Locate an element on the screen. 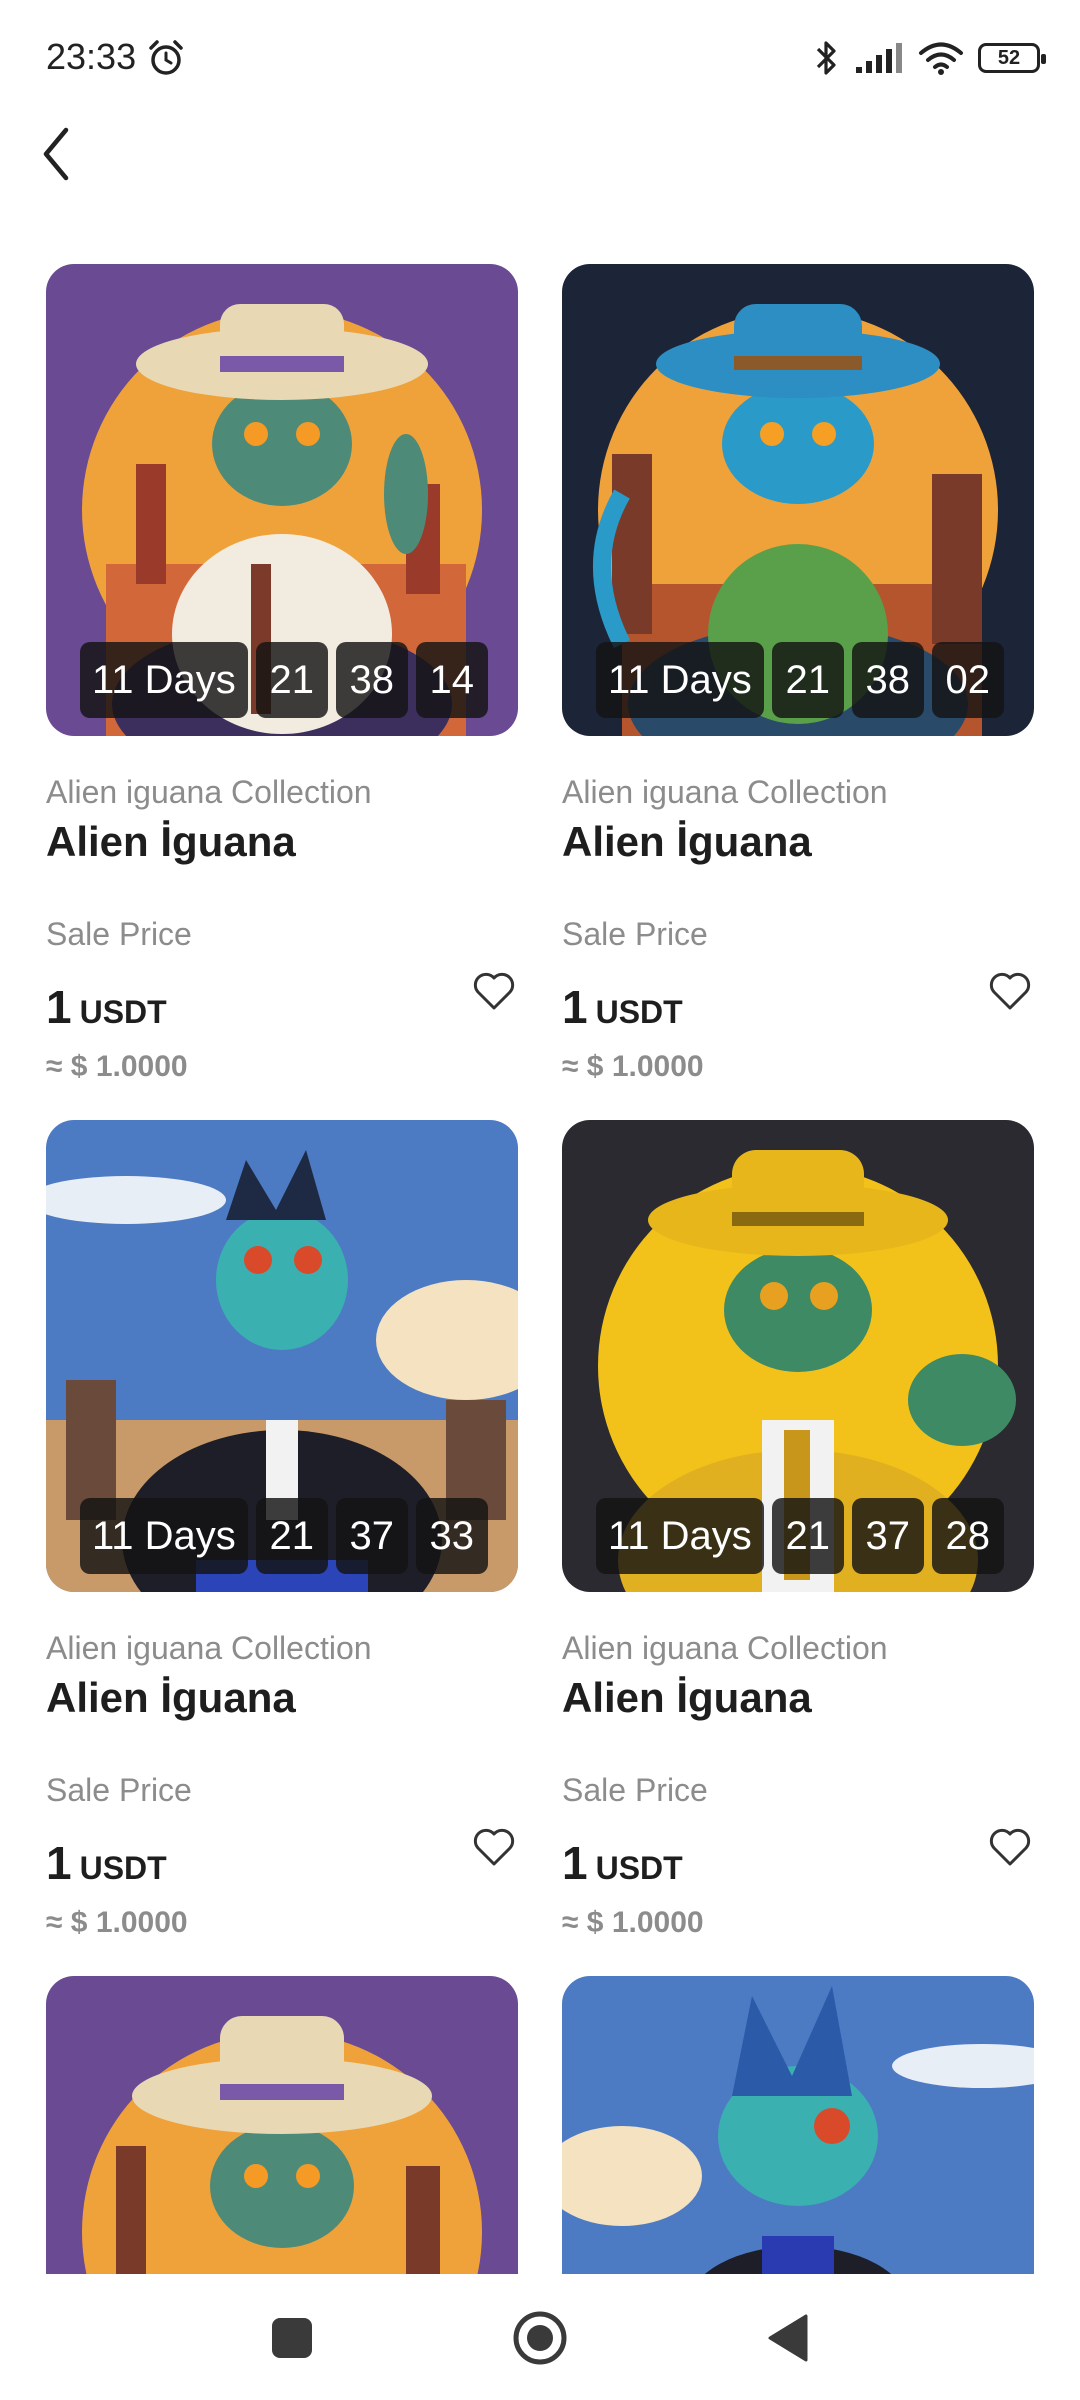 This screenshot has height=2400, width=1080. countdown-timer: 11 Days 21 38 14 is located at coordinates (284, 680).